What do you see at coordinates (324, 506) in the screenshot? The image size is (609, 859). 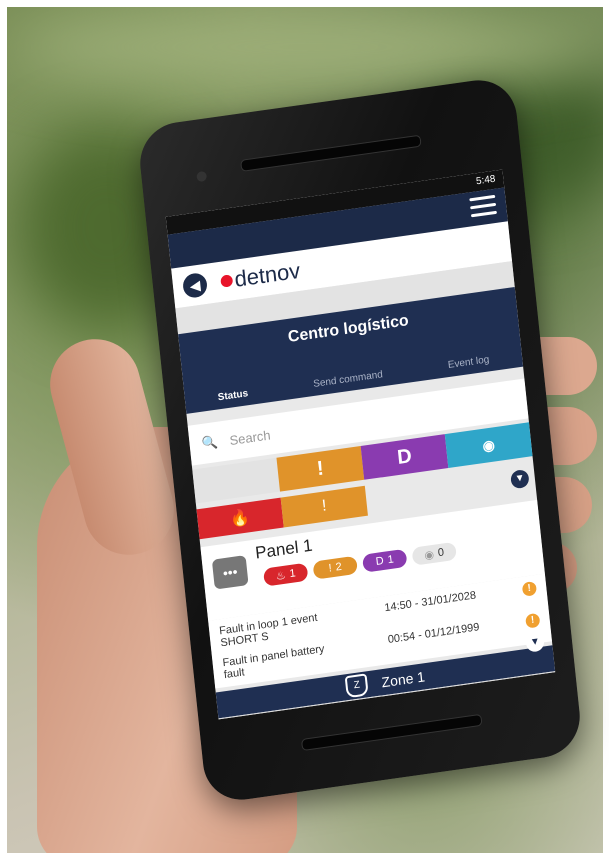 I see `filter-alert-button: !` at bounding box center [324, 506].